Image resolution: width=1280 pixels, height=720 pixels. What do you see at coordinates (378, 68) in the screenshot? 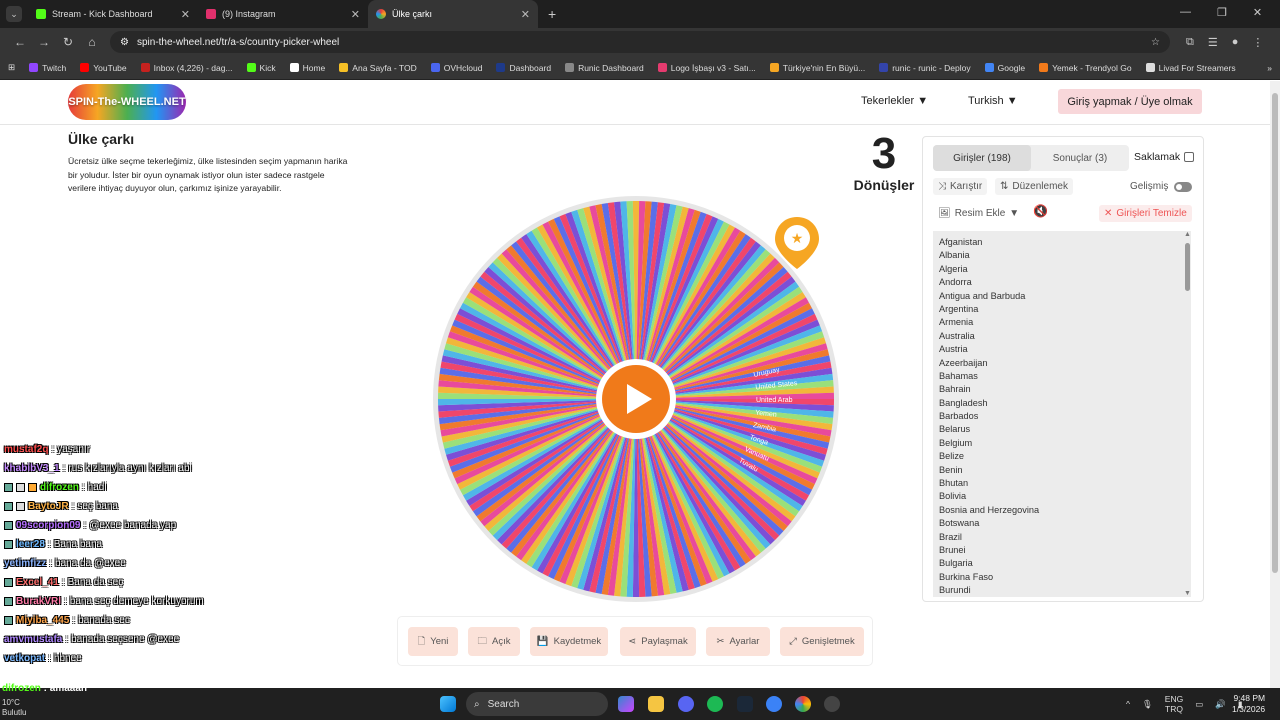
I see `bookmark-item: Ana Sayfa - TOD` at bounding box center [378, 68].